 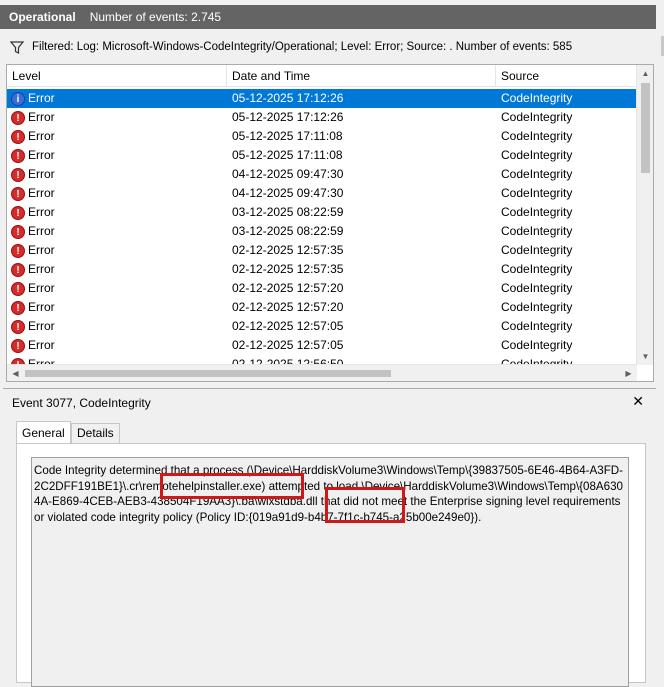 What do you see at coordinates (361, 76) in the screenshot?
I see `column-header-date: Date and Time` at bounding box center [361, 76].